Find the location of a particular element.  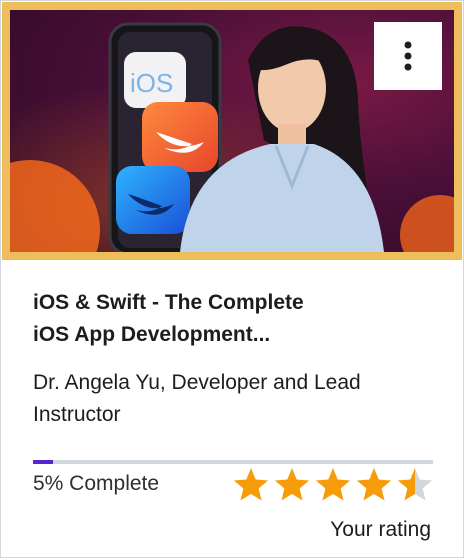

star-rating is located at coordinates (335, 485).